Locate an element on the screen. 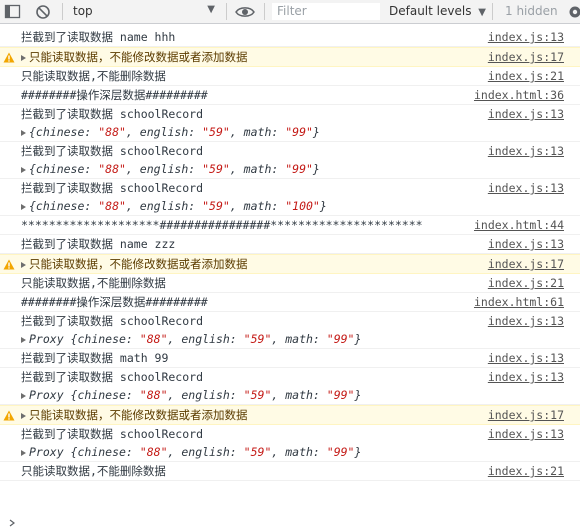 The height and width of the screenshot is (529, 580). chevron-down-icon: ▼ is located at coordinates (211, 9).